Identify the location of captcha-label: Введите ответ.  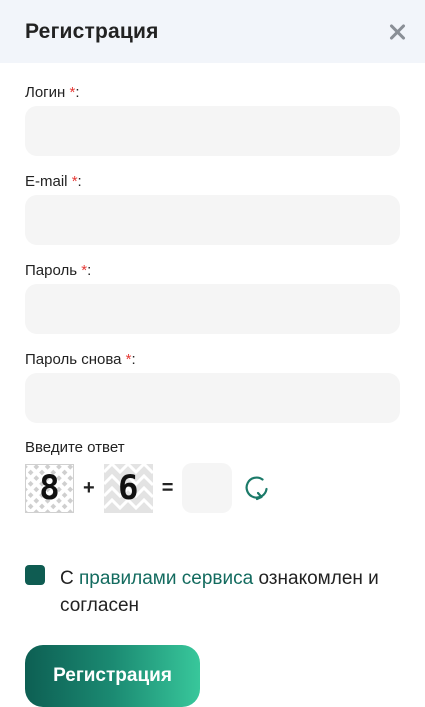
(75, 447).